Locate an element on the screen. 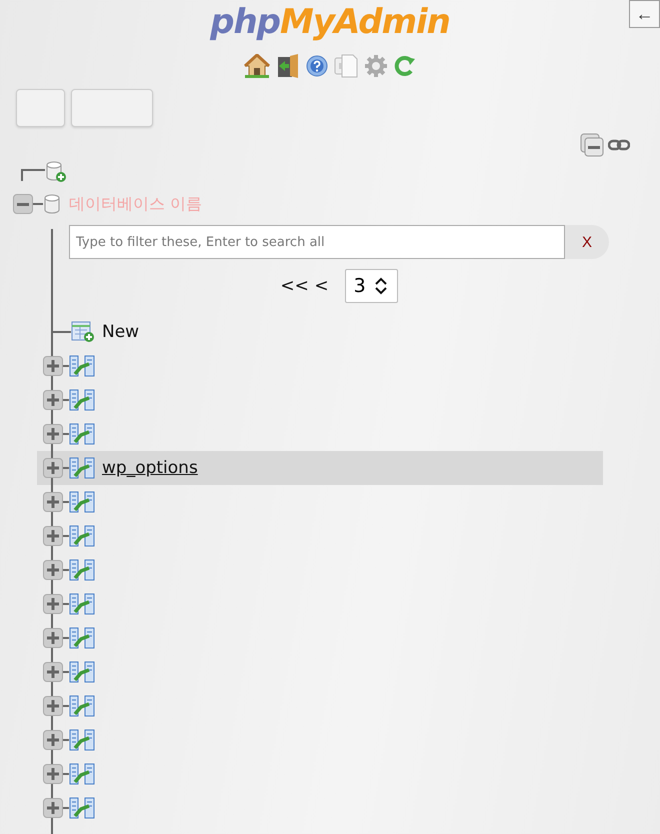 Image resolution: width=660 pixels, height=834 pixels. new-table-icon is located at coordinates (83, 332).